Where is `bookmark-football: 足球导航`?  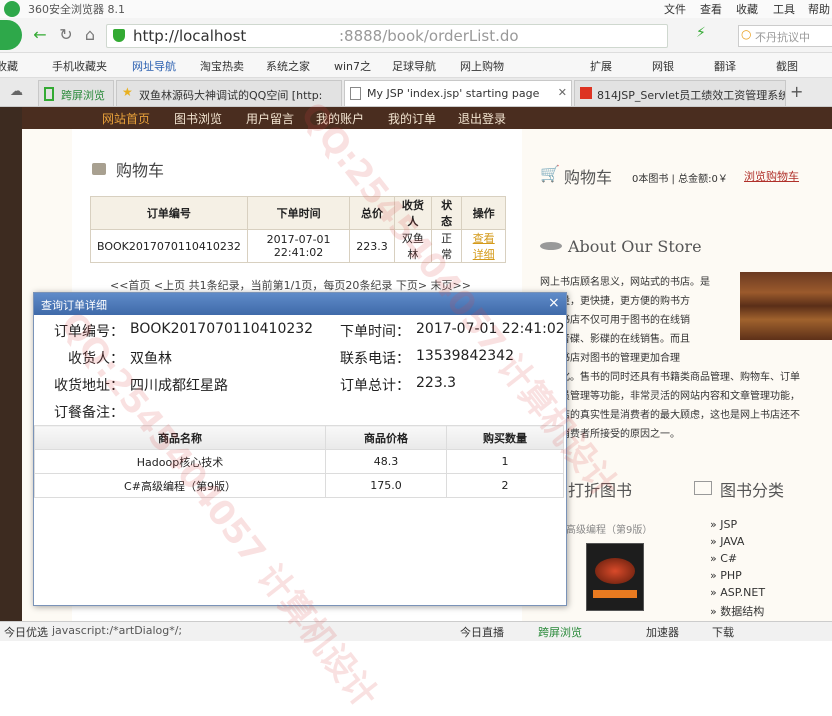 bookmark-football: 足球导航 is located at coordinates (414, 66).